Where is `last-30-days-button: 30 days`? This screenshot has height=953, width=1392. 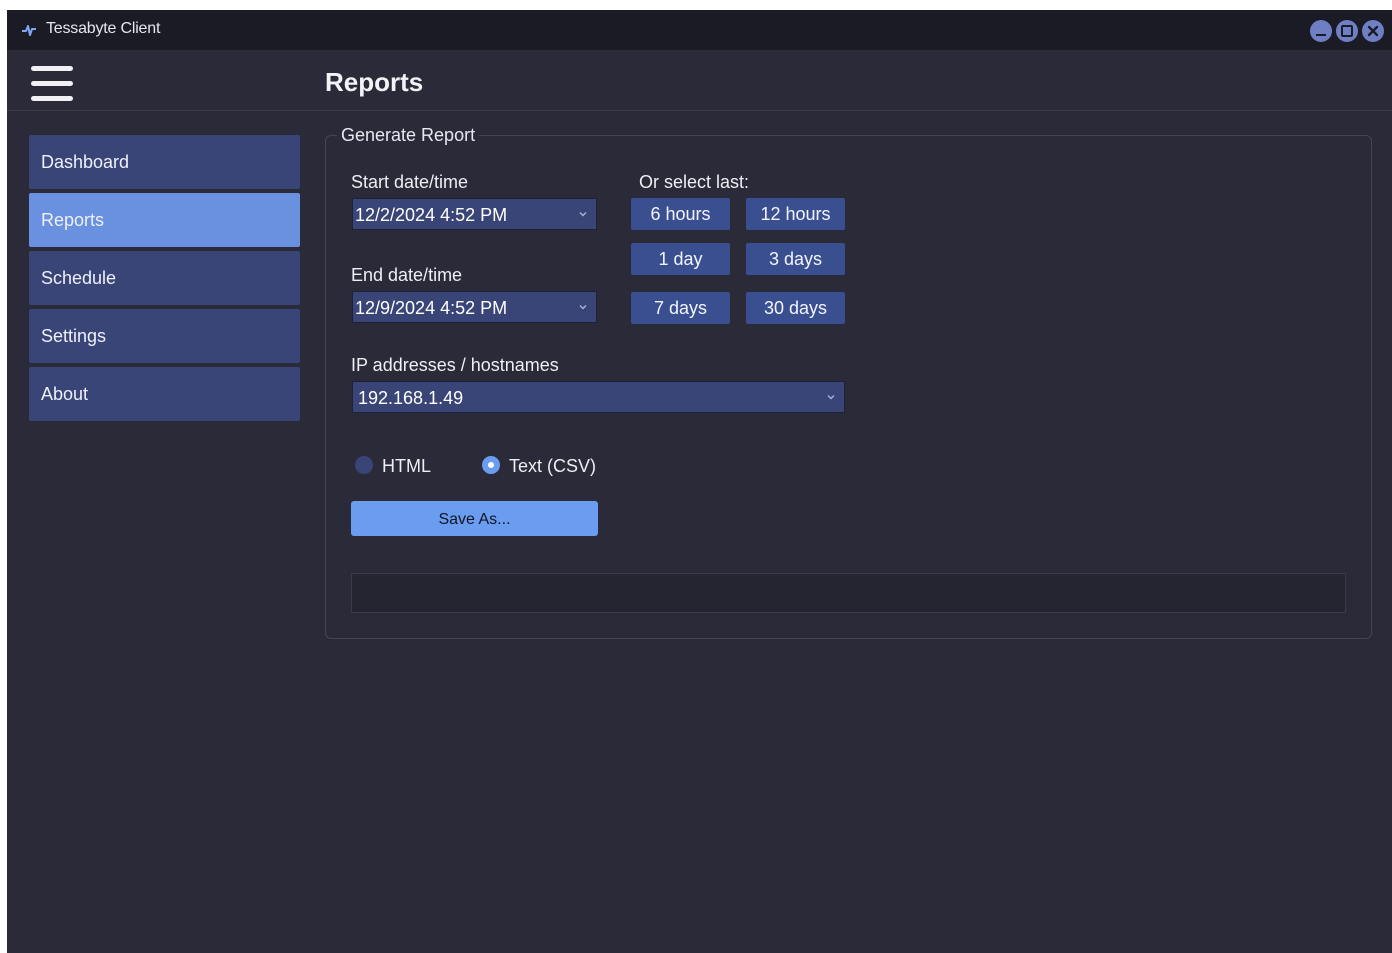
last-30-days-button: 30 days is located at coordinates (795, 308).